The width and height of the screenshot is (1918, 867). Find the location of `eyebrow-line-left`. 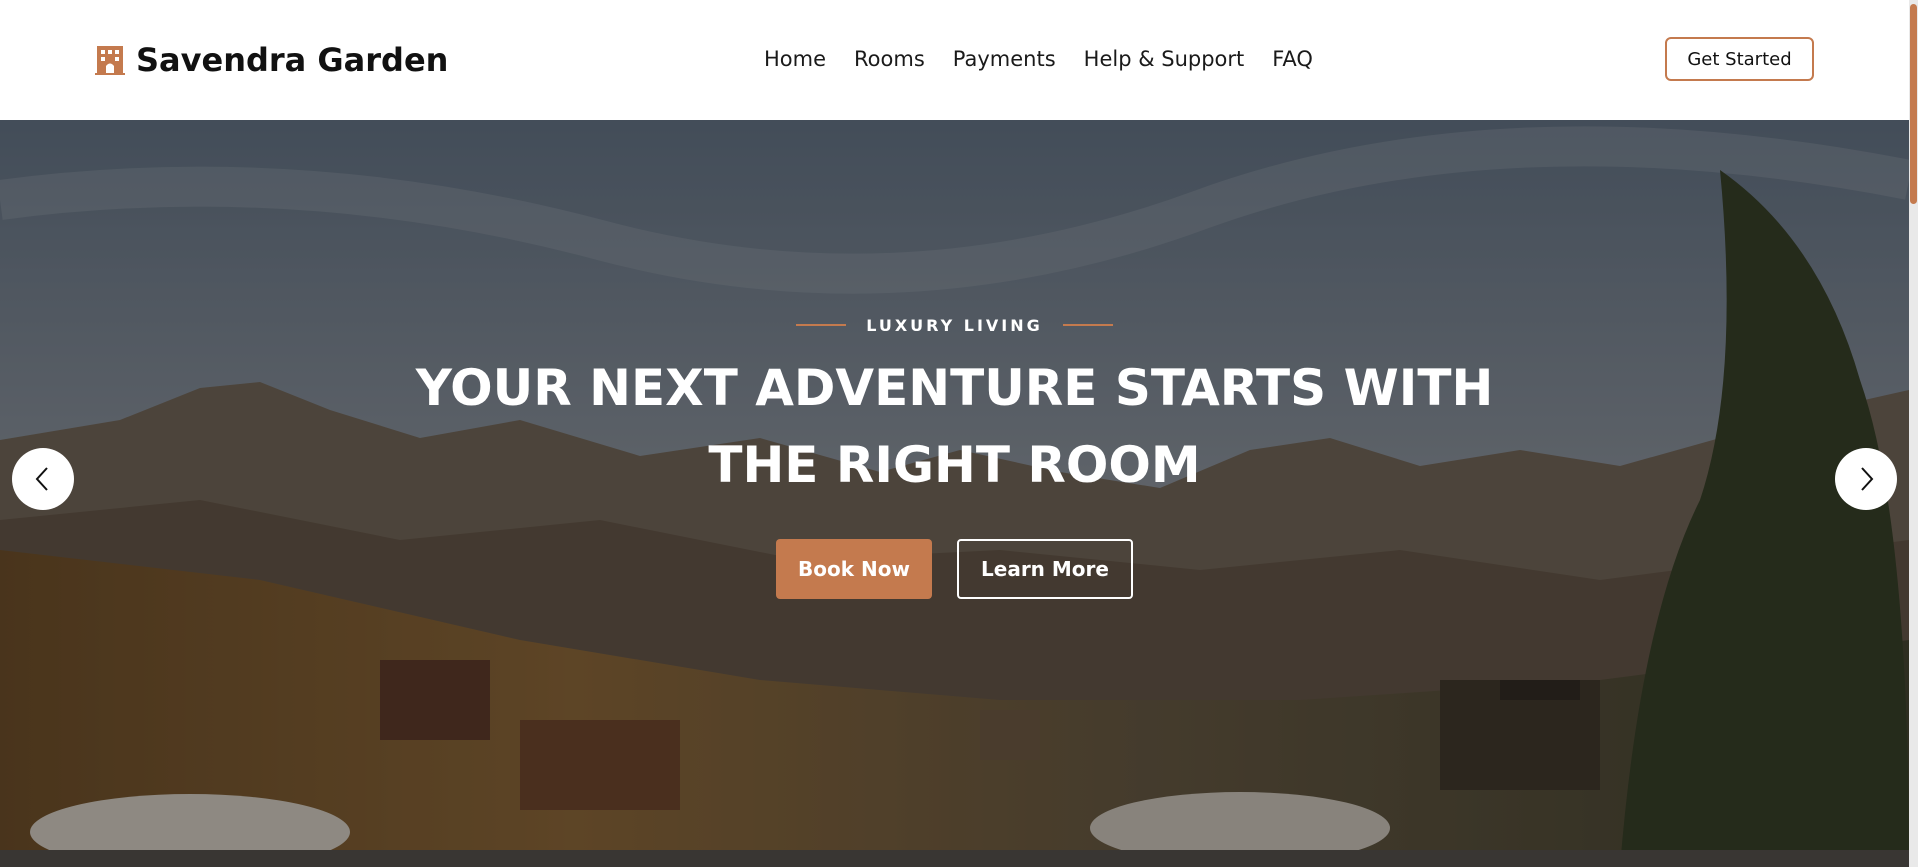

eyebrow-line-left is located at coordinates (821, 325).